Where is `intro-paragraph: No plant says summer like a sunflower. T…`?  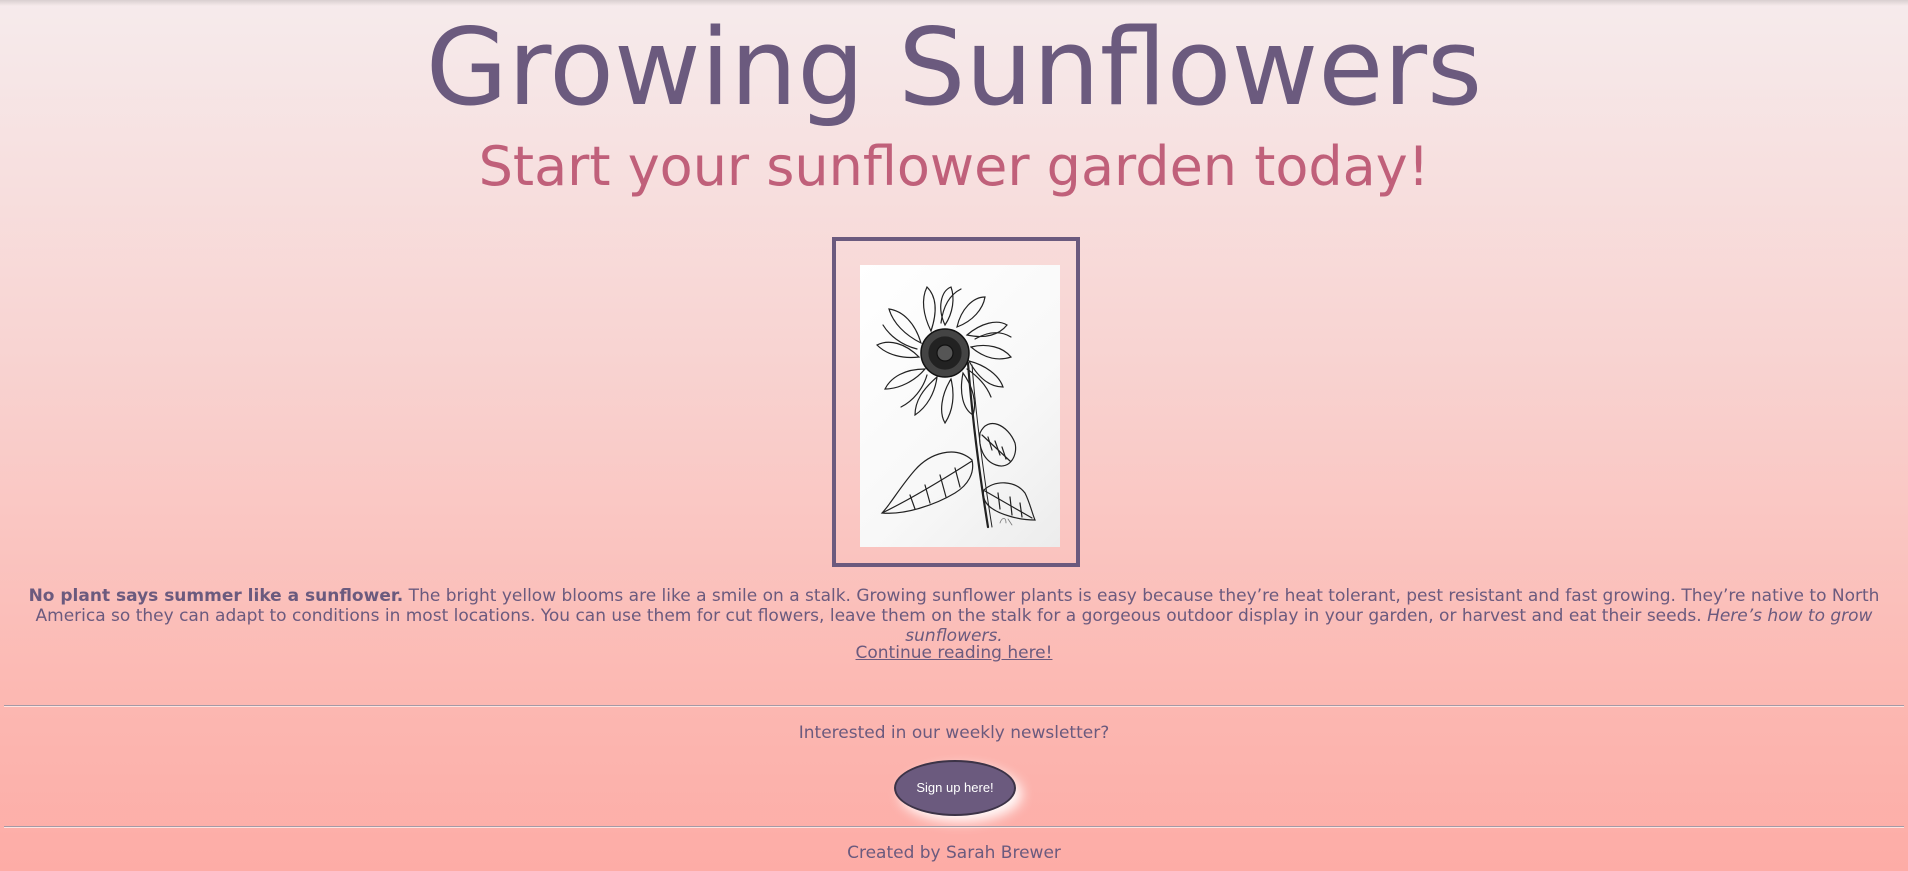
intro-paragraph: No plant says summer like a sunflower. T… is located at coordinates (954, 616).